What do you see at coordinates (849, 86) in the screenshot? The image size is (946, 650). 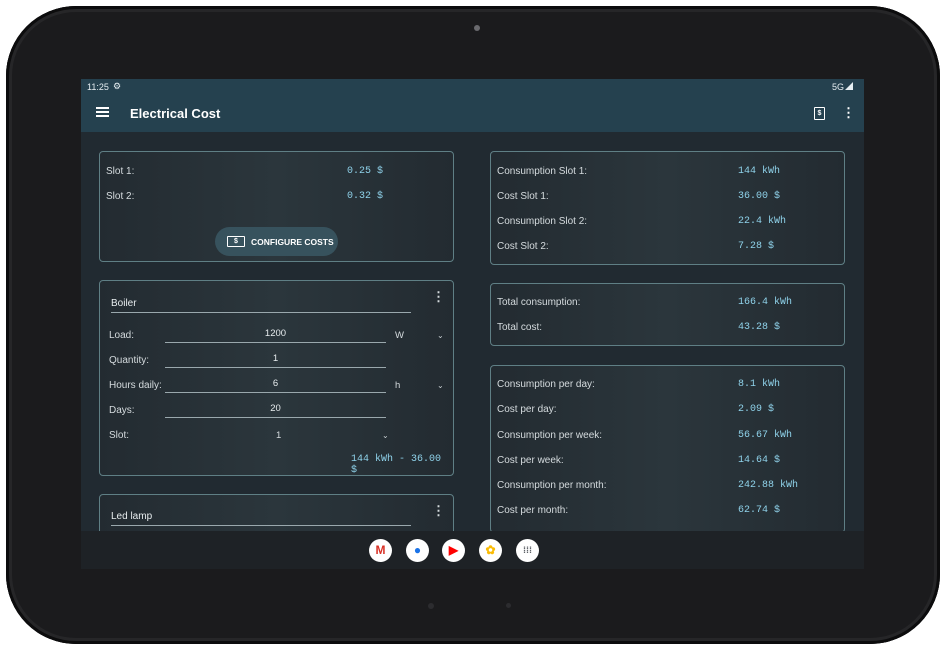 I see `signal-icon` at bounding box center [849, 86].